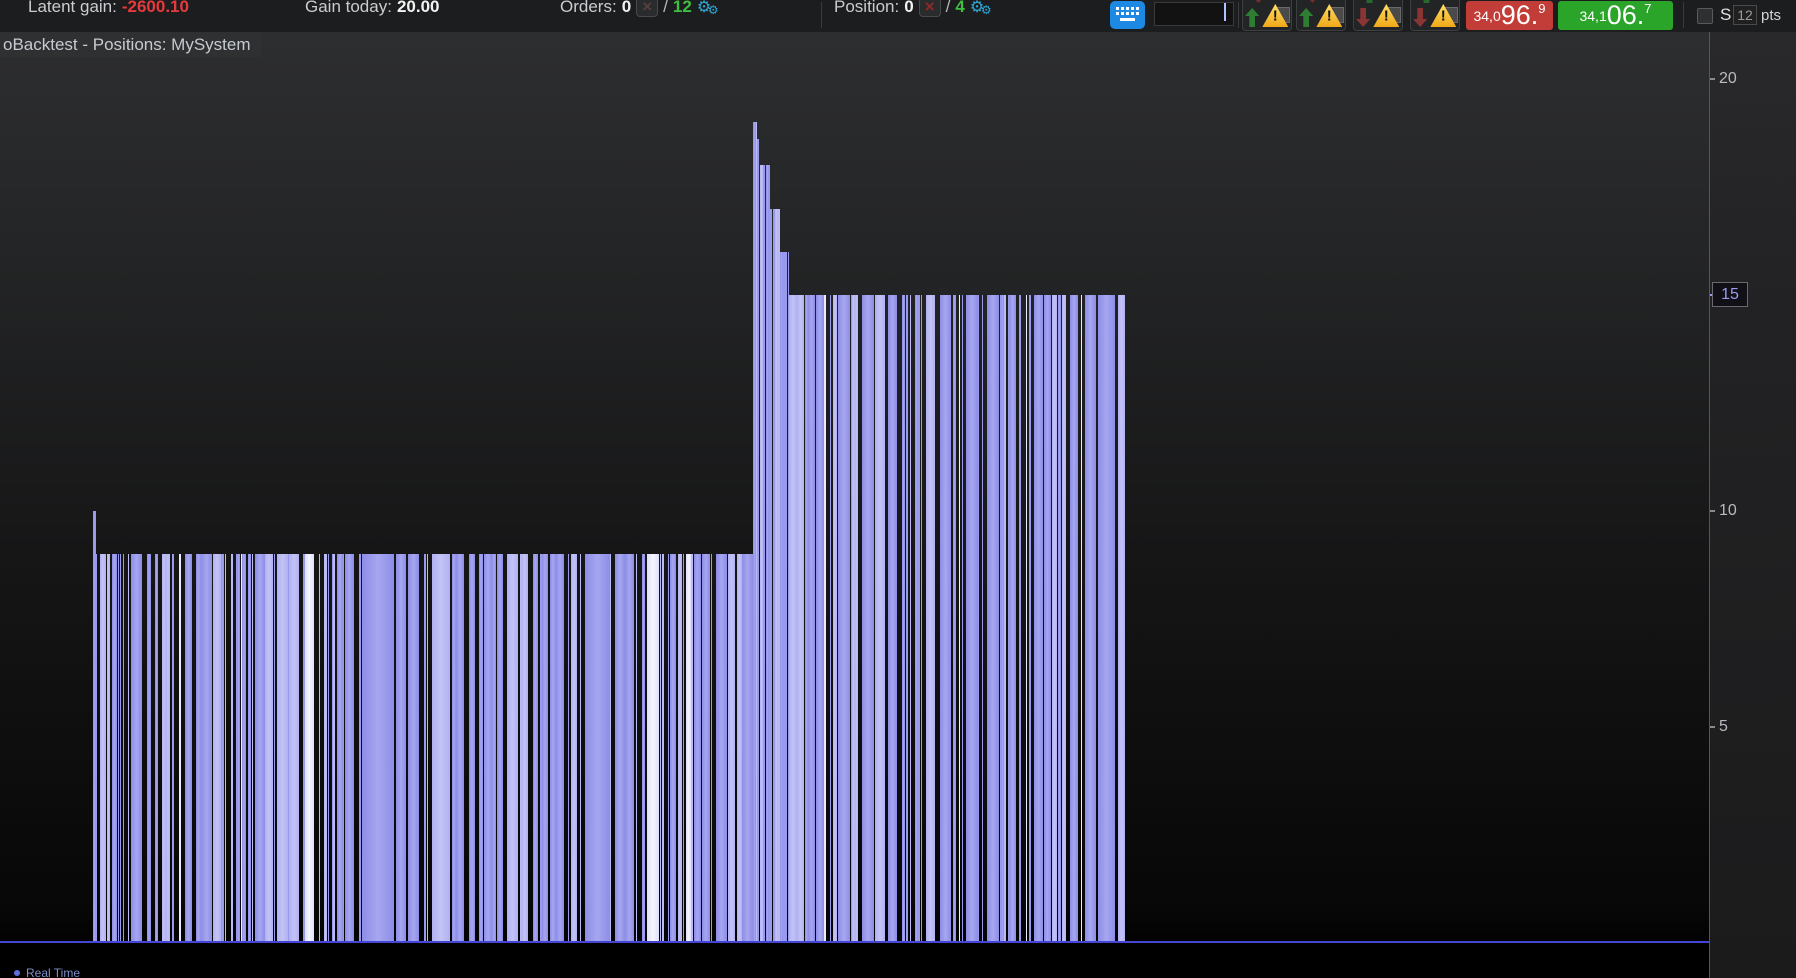 The height and width of the screenshot is (978, 1796). Describe the element at coordinates (647, 8) in the screenshot. I see `cancel-orders-button` at that location.